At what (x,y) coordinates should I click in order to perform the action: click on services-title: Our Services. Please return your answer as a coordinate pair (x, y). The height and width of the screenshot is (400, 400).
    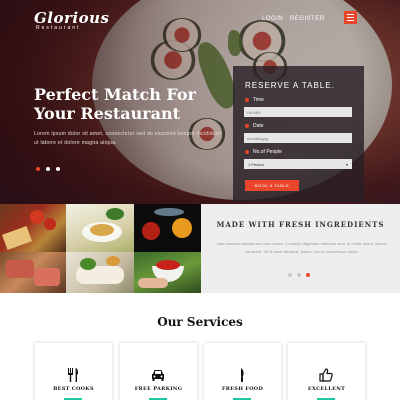
    Looking at the image, I should click on (200, 322).